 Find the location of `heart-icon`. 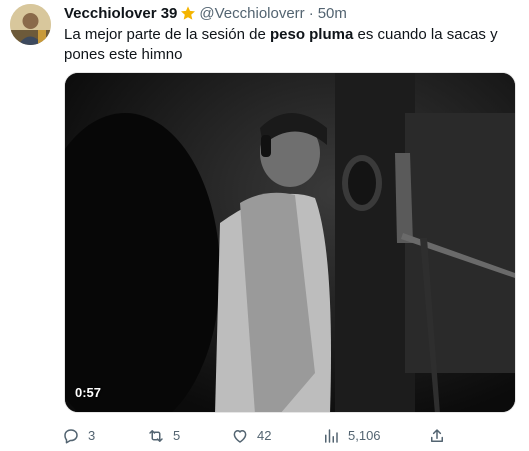

heart-icon is located at coordinates (240, 436).